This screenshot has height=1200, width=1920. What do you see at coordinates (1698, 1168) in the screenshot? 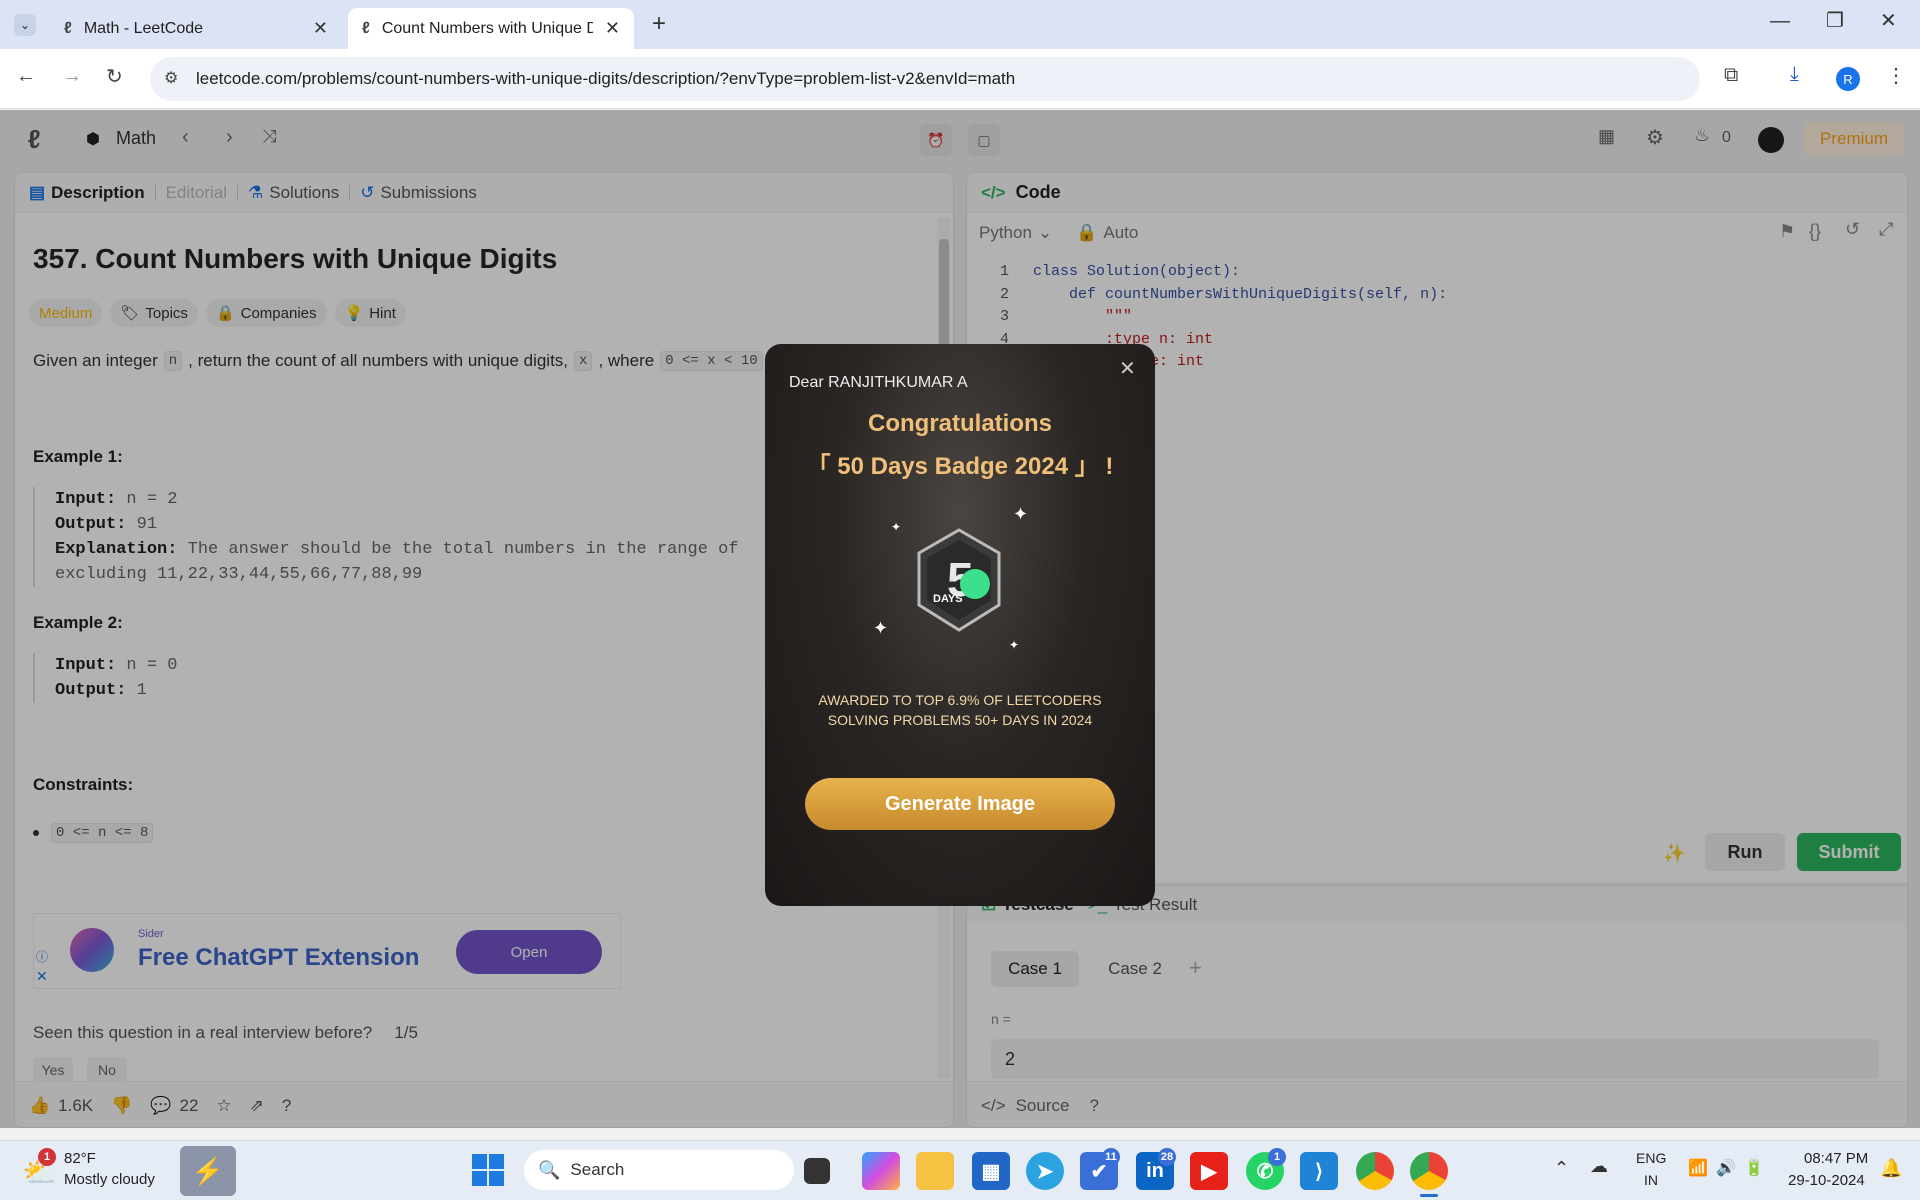
I see `wifi-icon: 📶` at bounding box center [1698, 1168].